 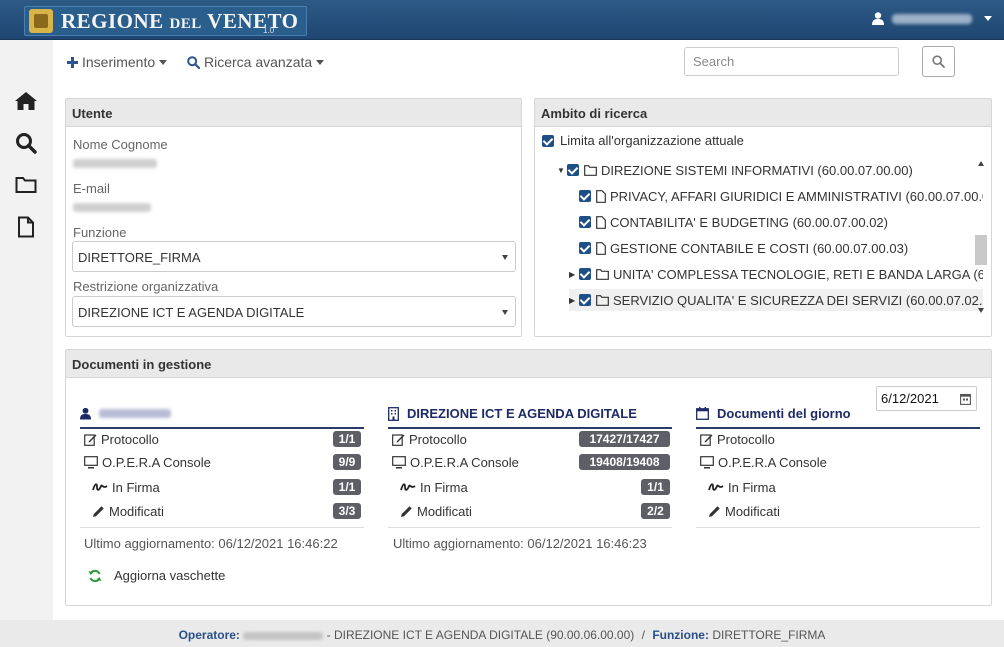 What do you see at coordinates (72, 62) in the screenshot?
I see `plus-icon` at bounding box center [72, 62].